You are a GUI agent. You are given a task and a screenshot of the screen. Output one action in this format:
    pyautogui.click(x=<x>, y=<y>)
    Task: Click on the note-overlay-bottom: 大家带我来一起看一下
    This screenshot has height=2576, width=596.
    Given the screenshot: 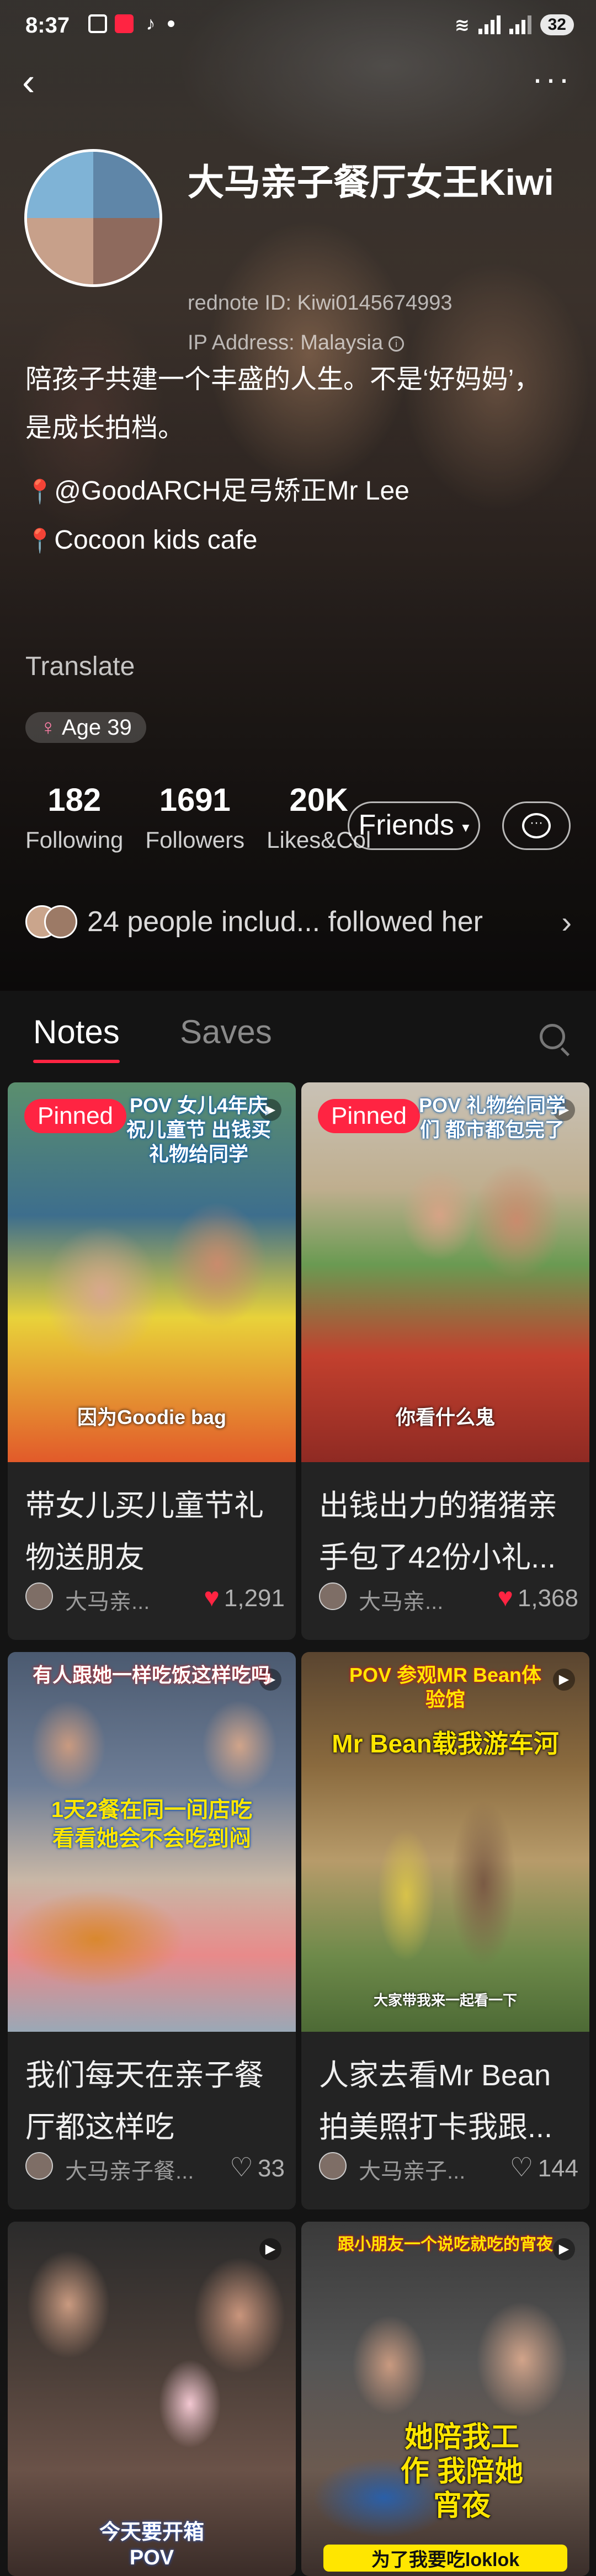 What is the action you would take?
    pyautogui.click(x=445, y=2000)
    